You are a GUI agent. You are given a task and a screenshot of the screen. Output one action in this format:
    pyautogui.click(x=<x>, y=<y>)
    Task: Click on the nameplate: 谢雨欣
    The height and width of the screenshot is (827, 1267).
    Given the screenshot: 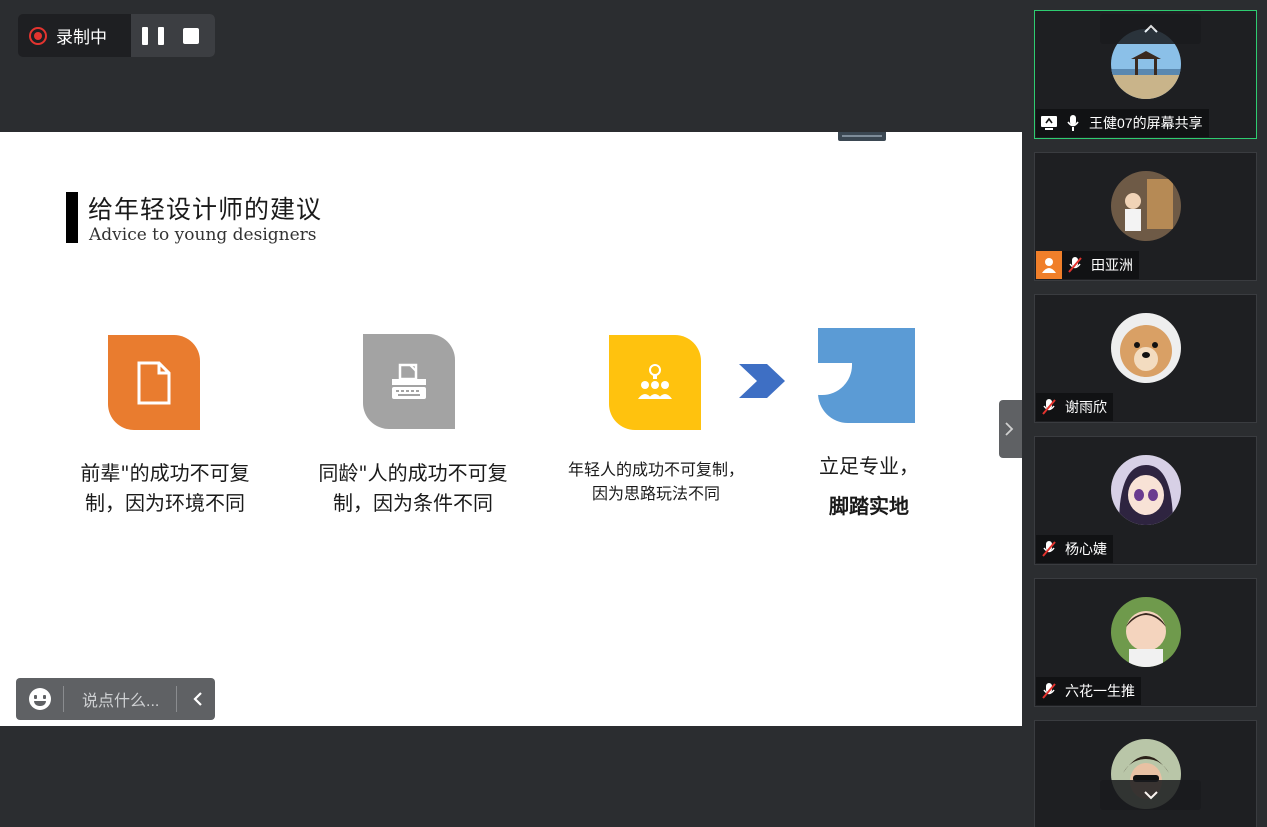 What is the action you would take?
    pyautogui.click(x=1074, y=407)
    